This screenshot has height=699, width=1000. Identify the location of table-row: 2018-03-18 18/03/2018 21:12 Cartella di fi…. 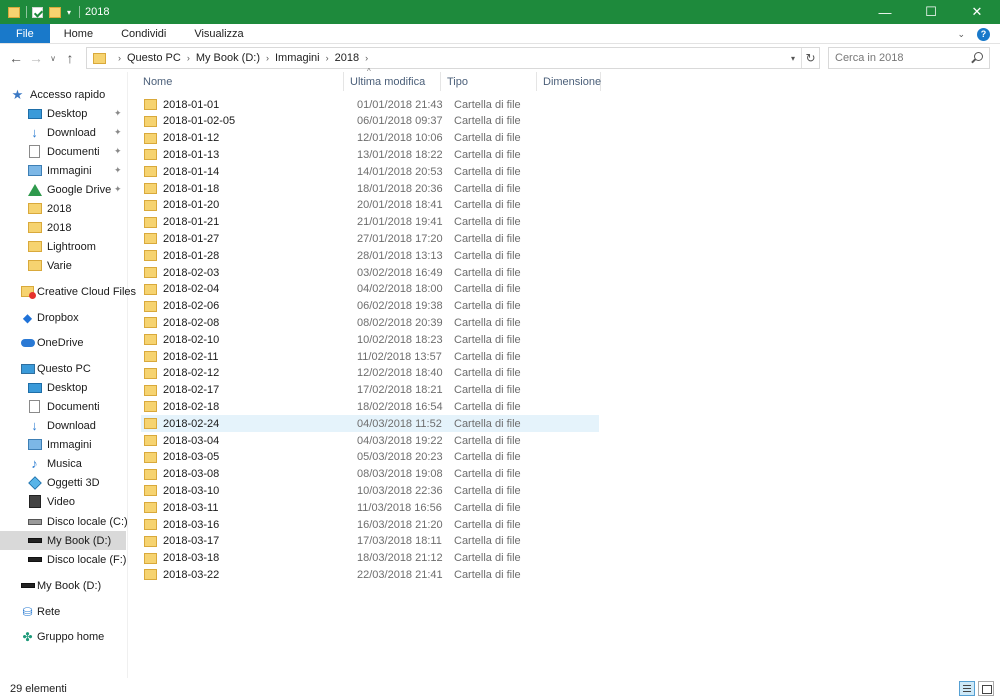
(370, 558).